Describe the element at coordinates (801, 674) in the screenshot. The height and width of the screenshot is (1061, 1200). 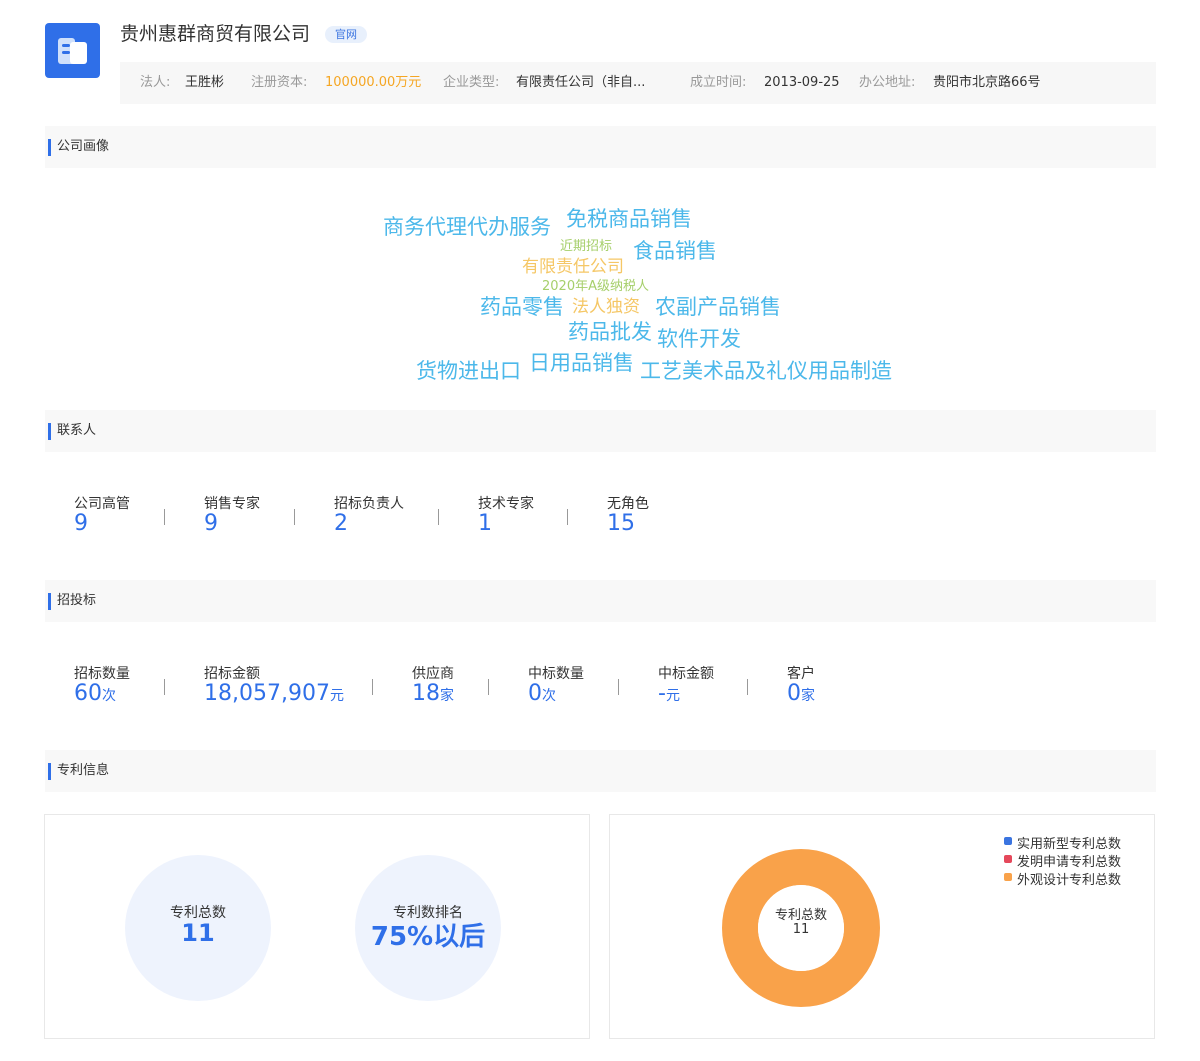
I see `bidding-stat-label: 客户` at that location.